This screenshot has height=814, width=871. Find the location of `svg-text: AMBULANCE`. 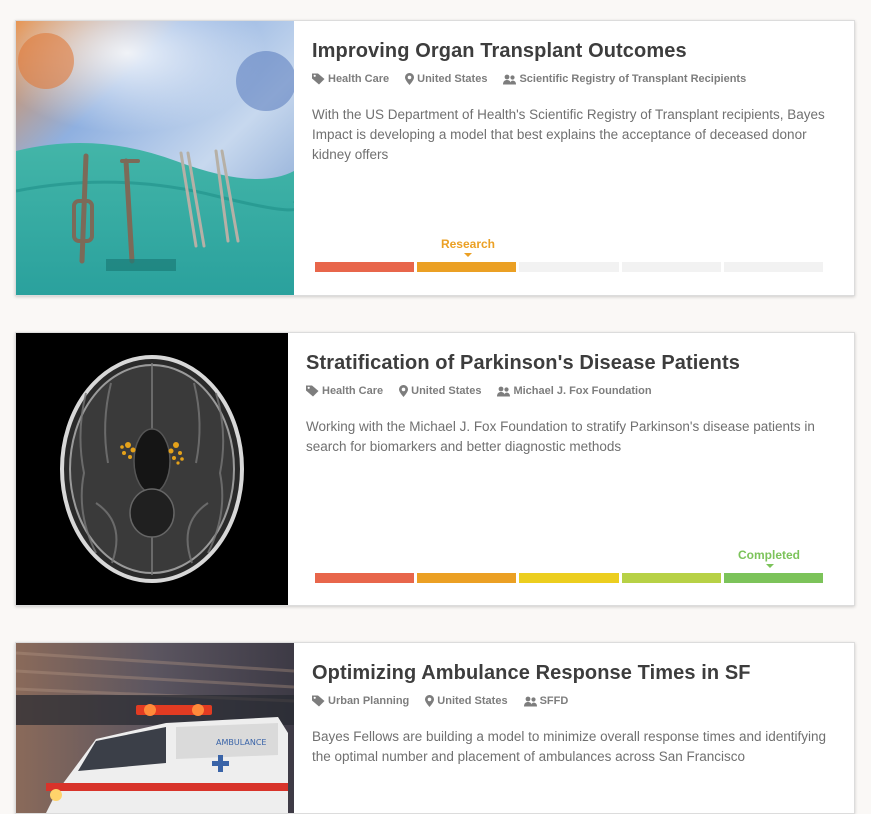

svg-text: AMBULANCE is located at coordinates (241, 742).